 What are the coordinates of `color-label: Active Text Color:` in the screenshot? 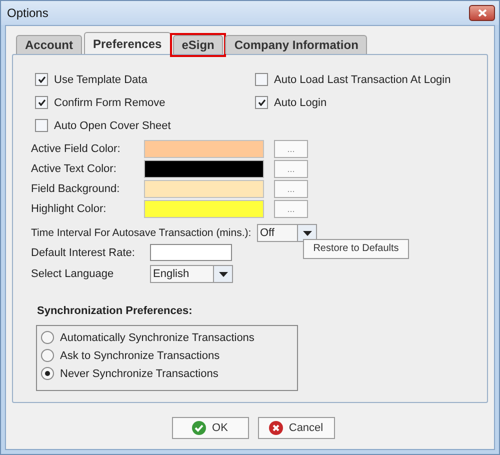 It's located at (74, 169).